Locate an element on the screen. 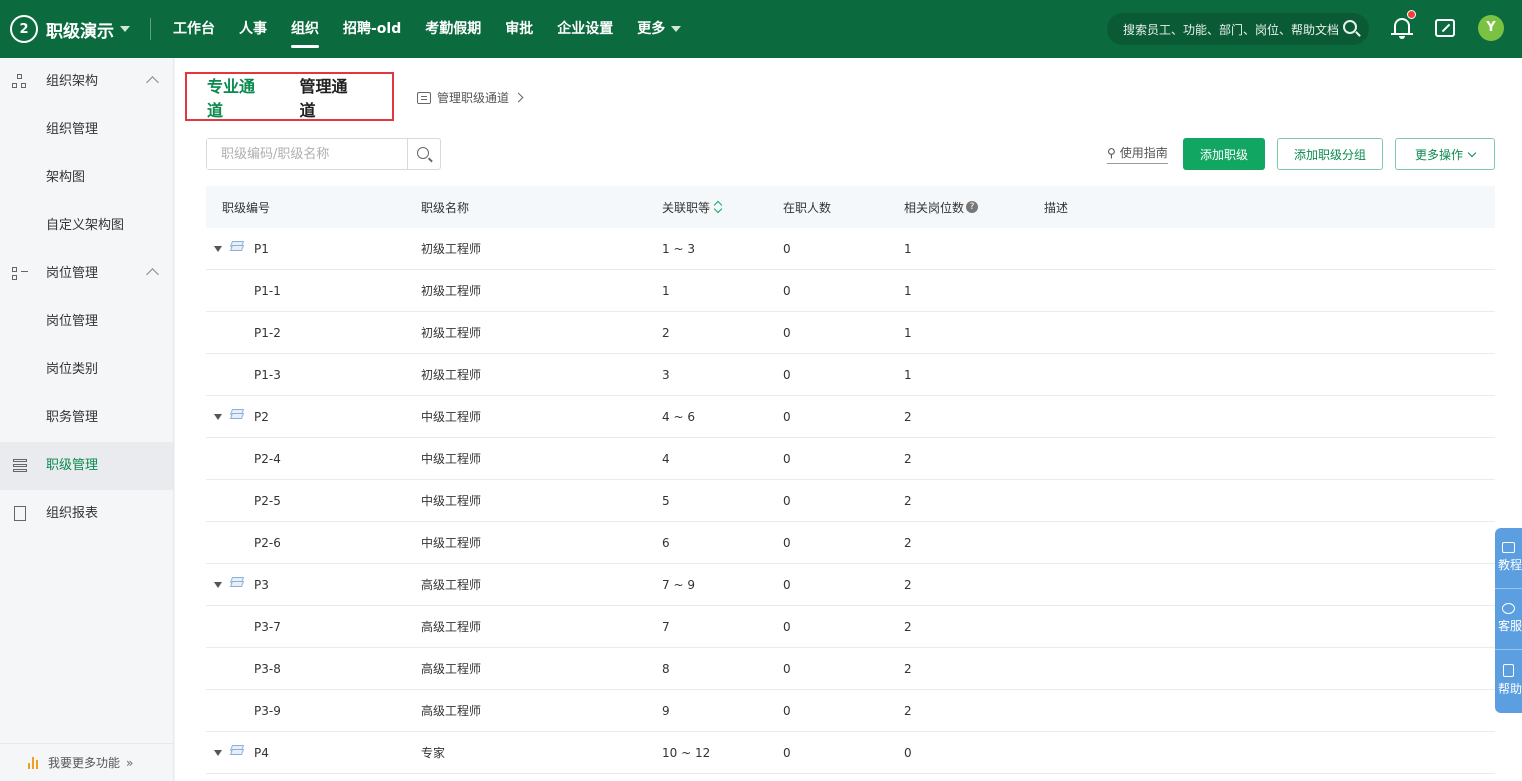  list-box-icon is located at coordinates (424, 97).